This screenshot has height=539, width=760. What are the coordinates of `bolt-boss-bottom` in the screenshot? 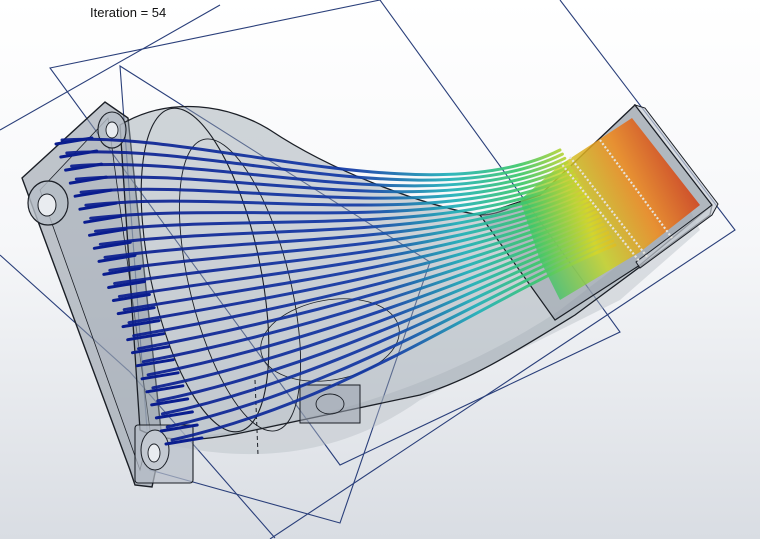 It's located at (164, 454).